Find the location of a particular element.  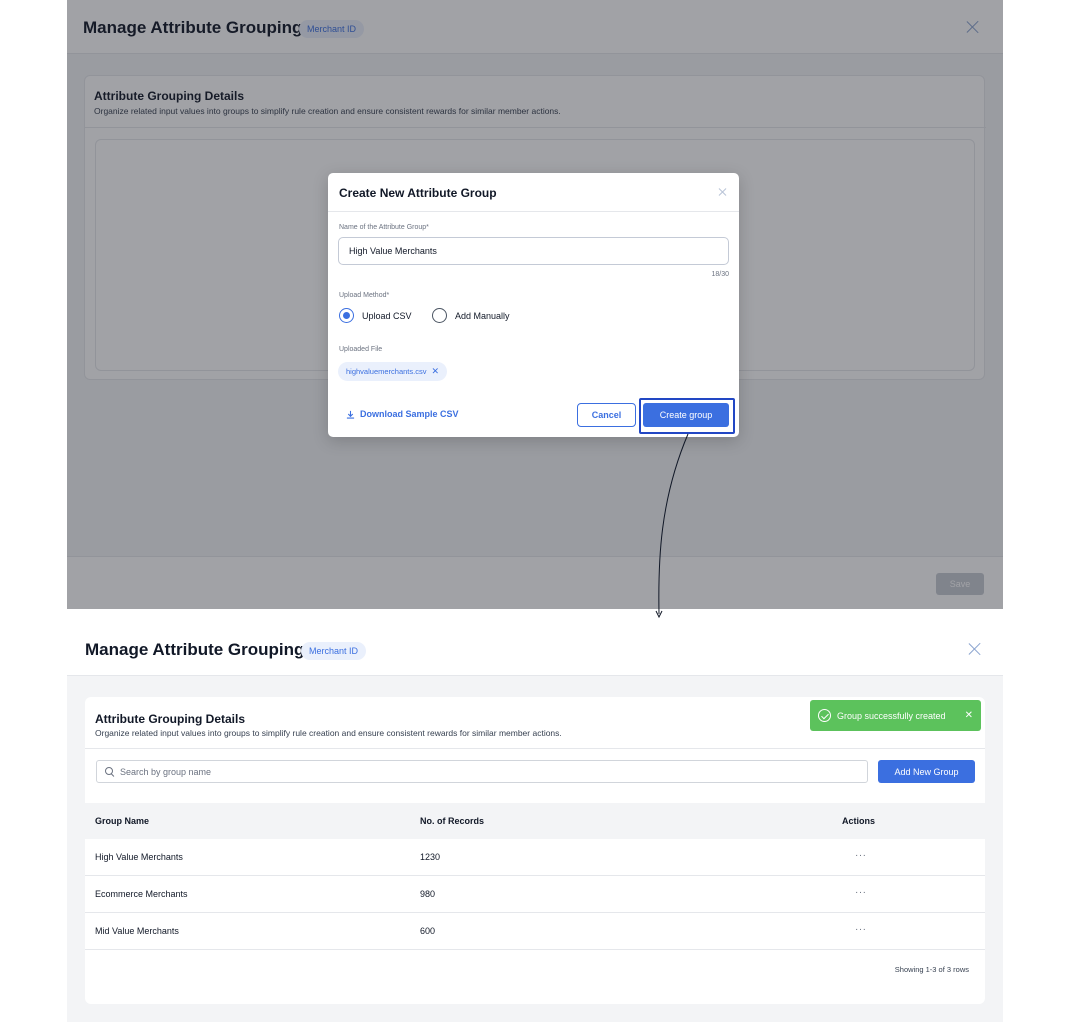

success-toast: Group successfully created ✕ is located at coordinates (895, 715).